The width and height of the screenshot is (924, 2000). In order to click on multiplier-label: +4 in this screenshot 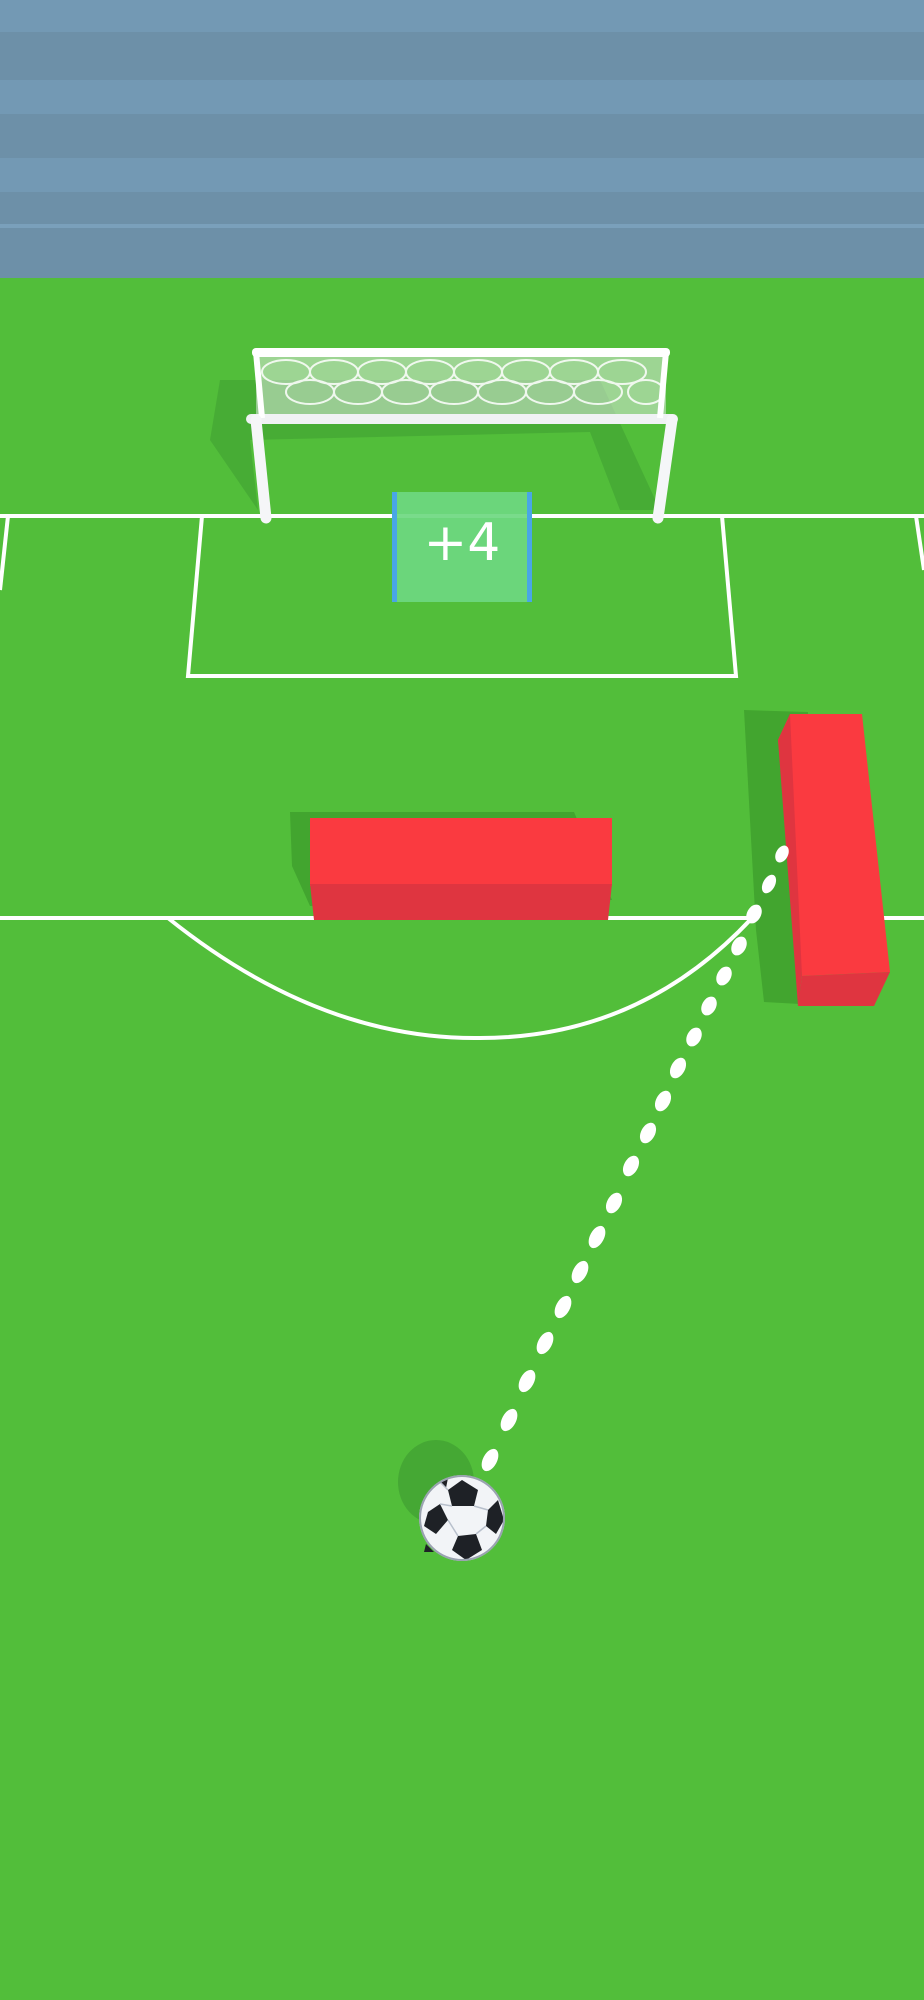, I will do `click(462, 543)`.